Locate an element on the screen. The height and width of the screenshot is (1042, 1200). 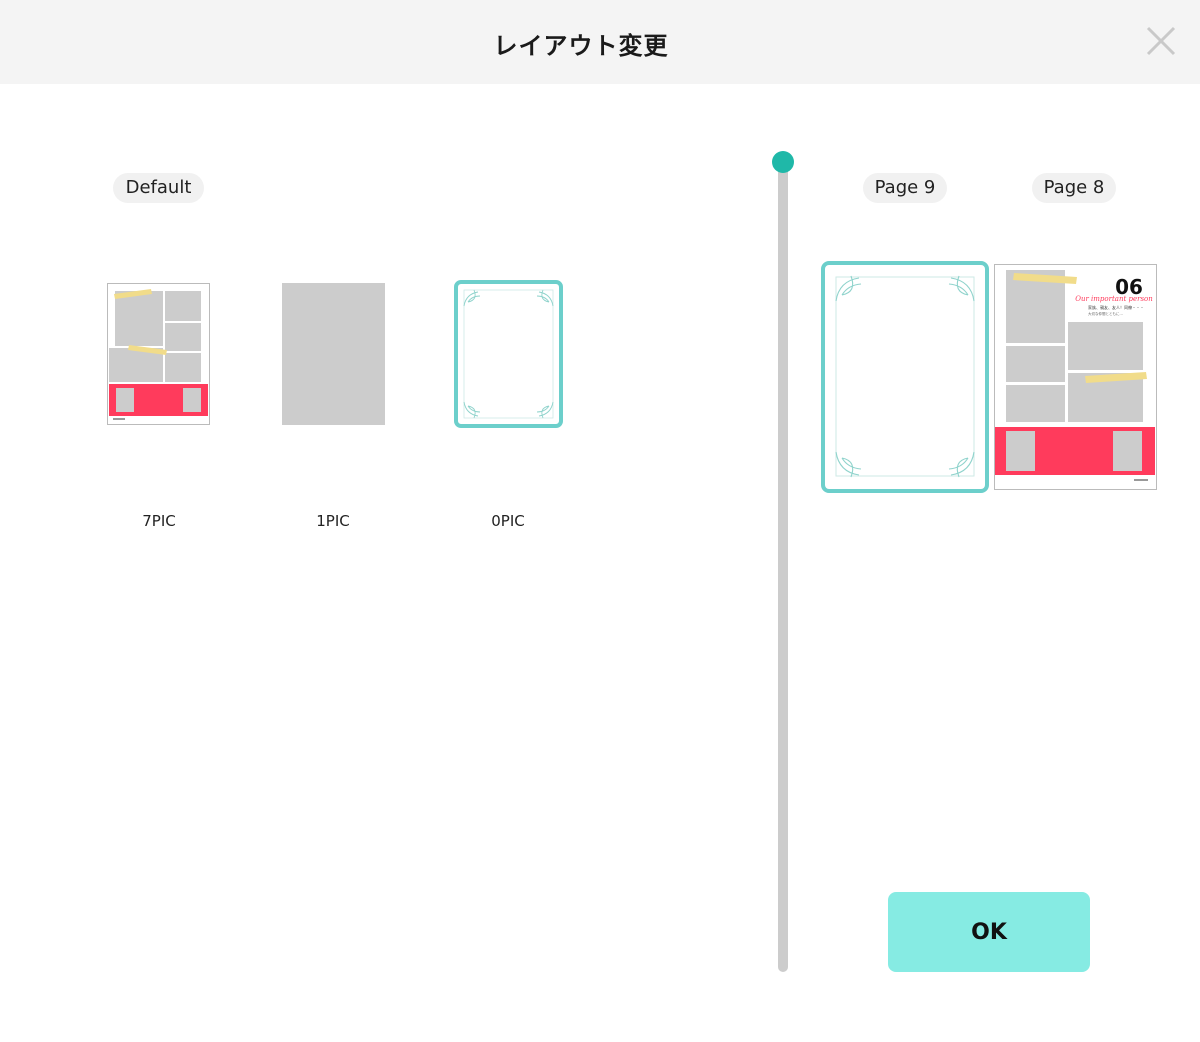
dialog-title: レイアウト変更 is located at coordinates (581, 46).